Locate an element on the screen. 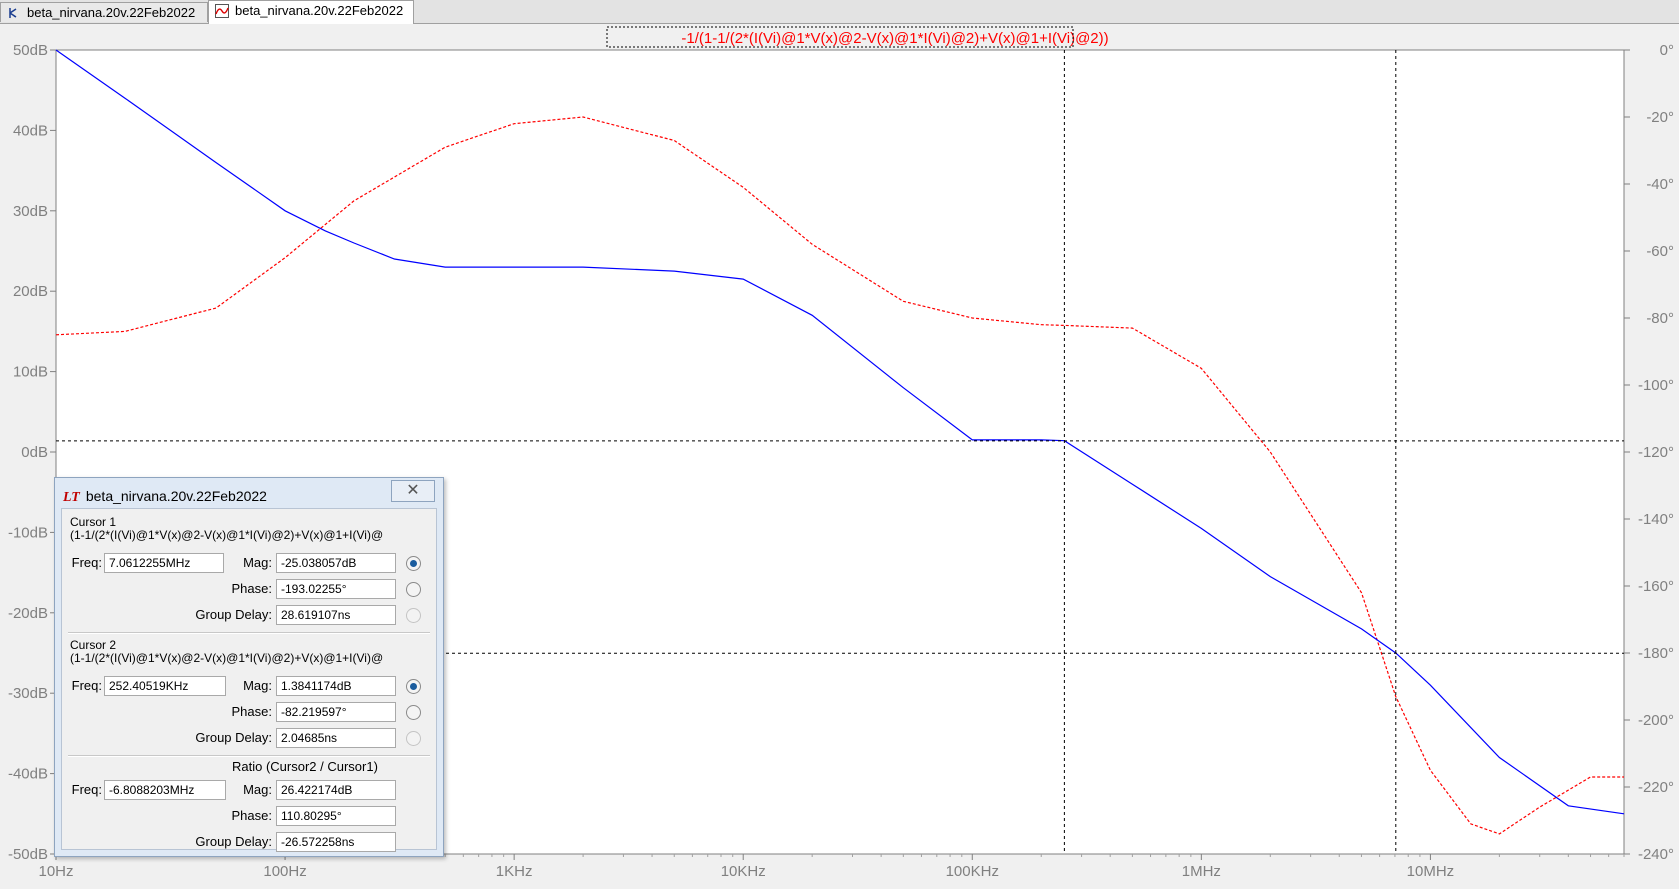  y-right-tick-label: -160° is located at coordinates (1656, 586).